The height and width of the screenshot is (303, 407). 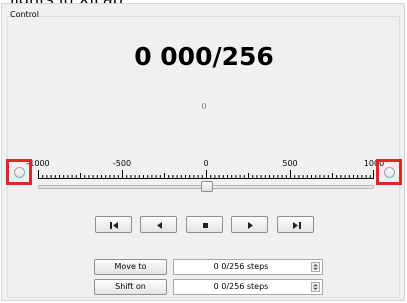 I want to click on skip-to-end-icon, so click(x=297, y=225).